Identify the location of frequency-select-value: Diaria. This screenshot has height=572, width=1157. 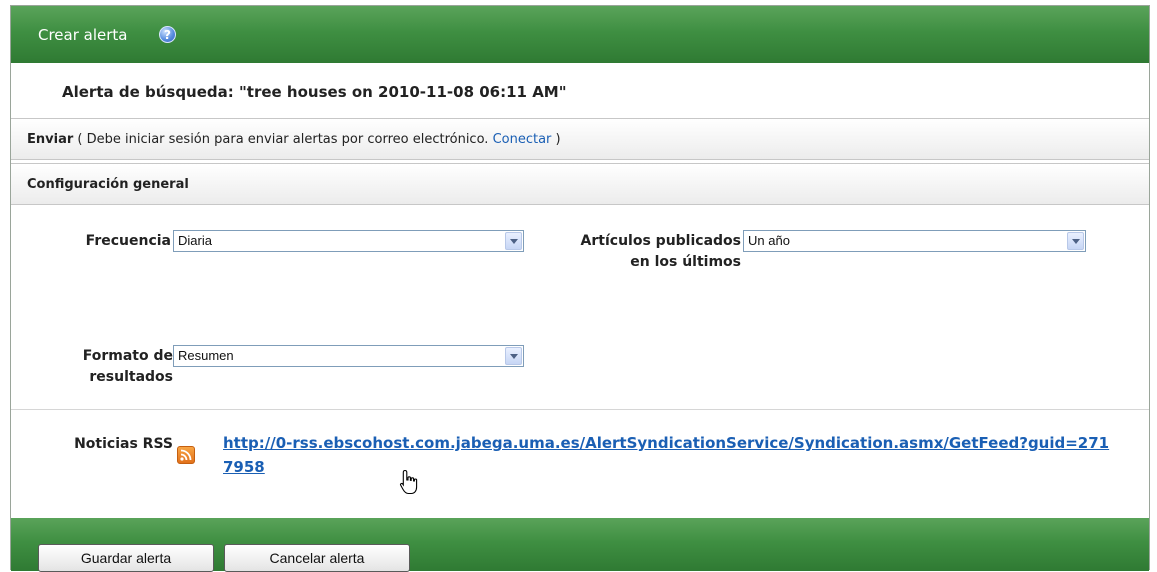
(195, 240).